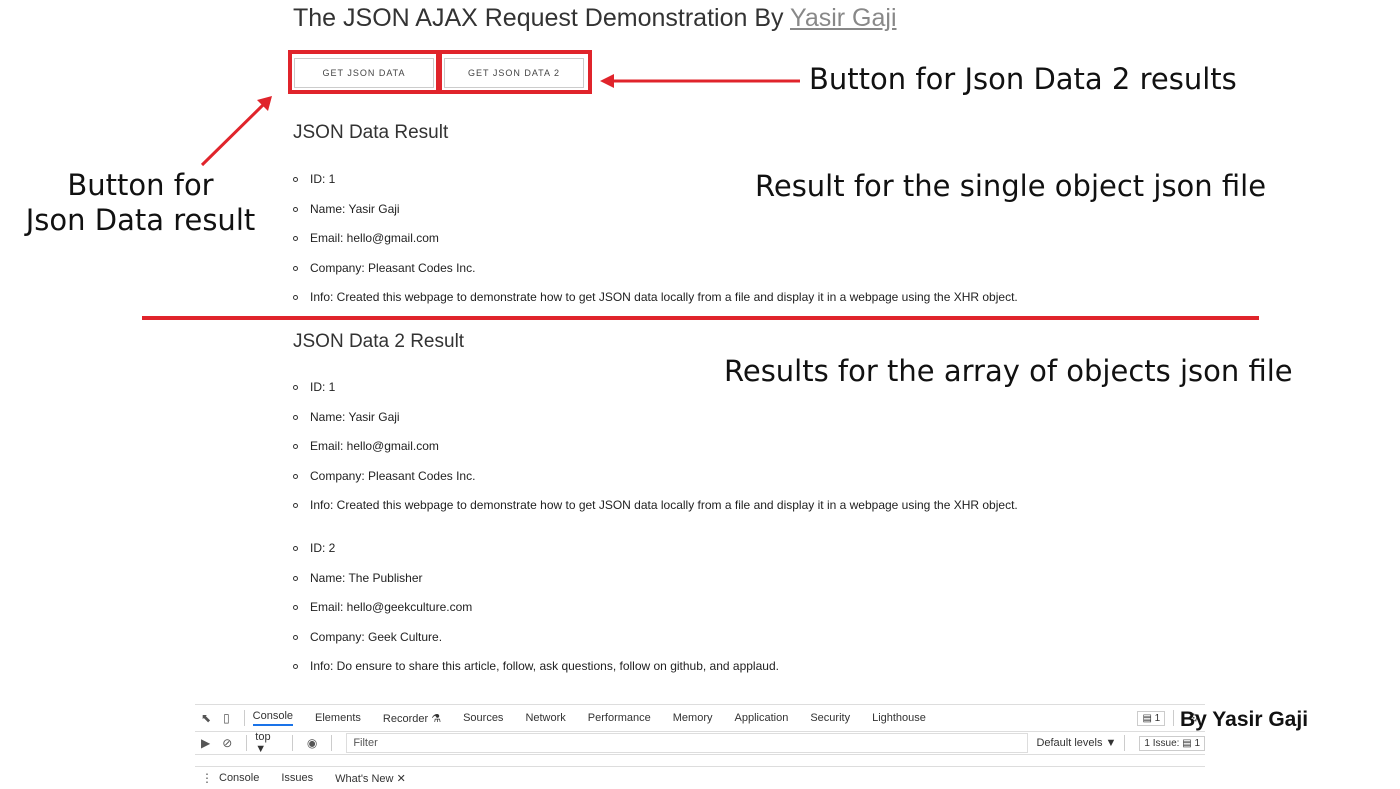 Image resolution: width=1400 pixels, height=789 pixels. What do you see at coordinates (687, 743) in the screenshot?
I see `filter-input: Filter` at bounding box center [687, 743].